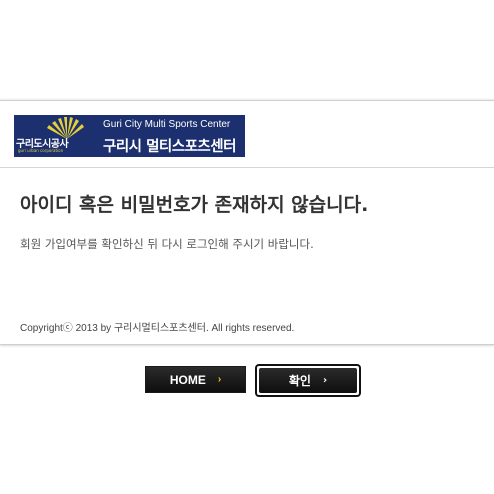  I want to click on confirm-button: 확인 ›, so click(308, 380).